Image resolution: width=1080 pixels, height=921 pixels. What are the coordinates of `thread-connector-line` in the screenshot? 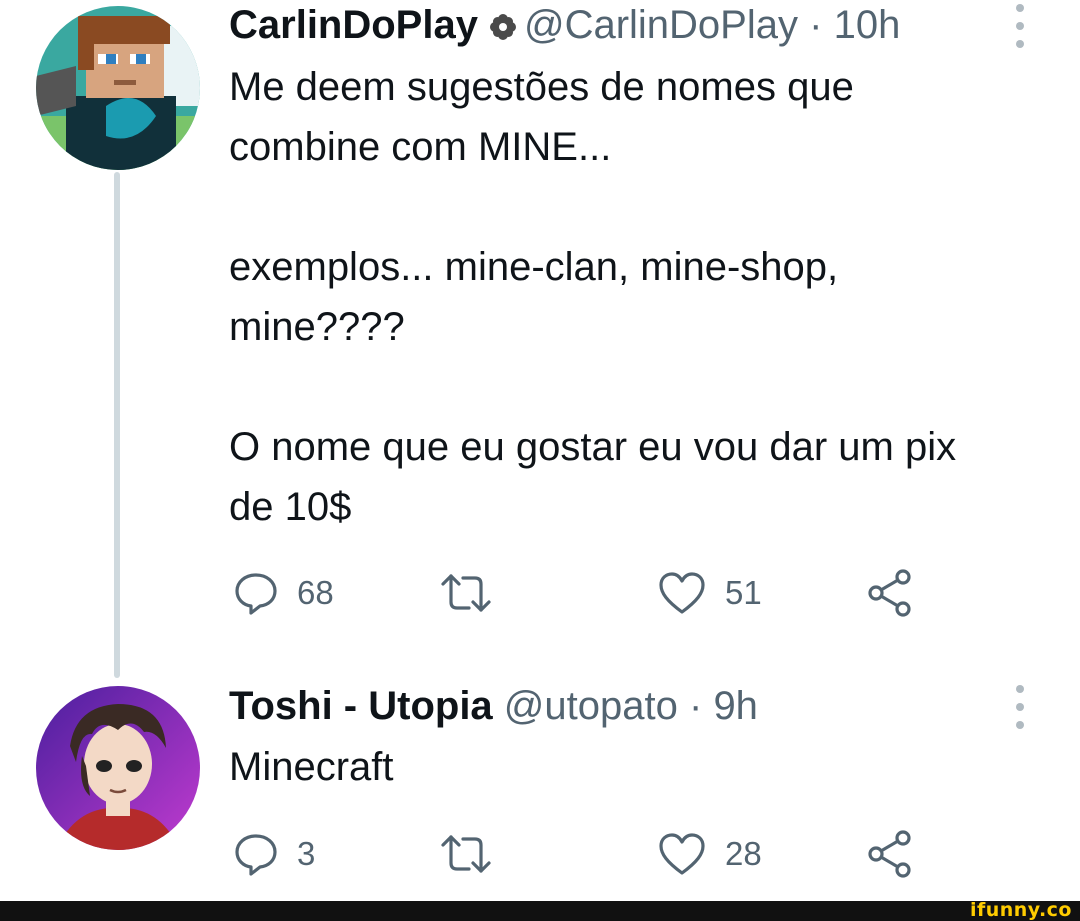 It's located at (117, 425).